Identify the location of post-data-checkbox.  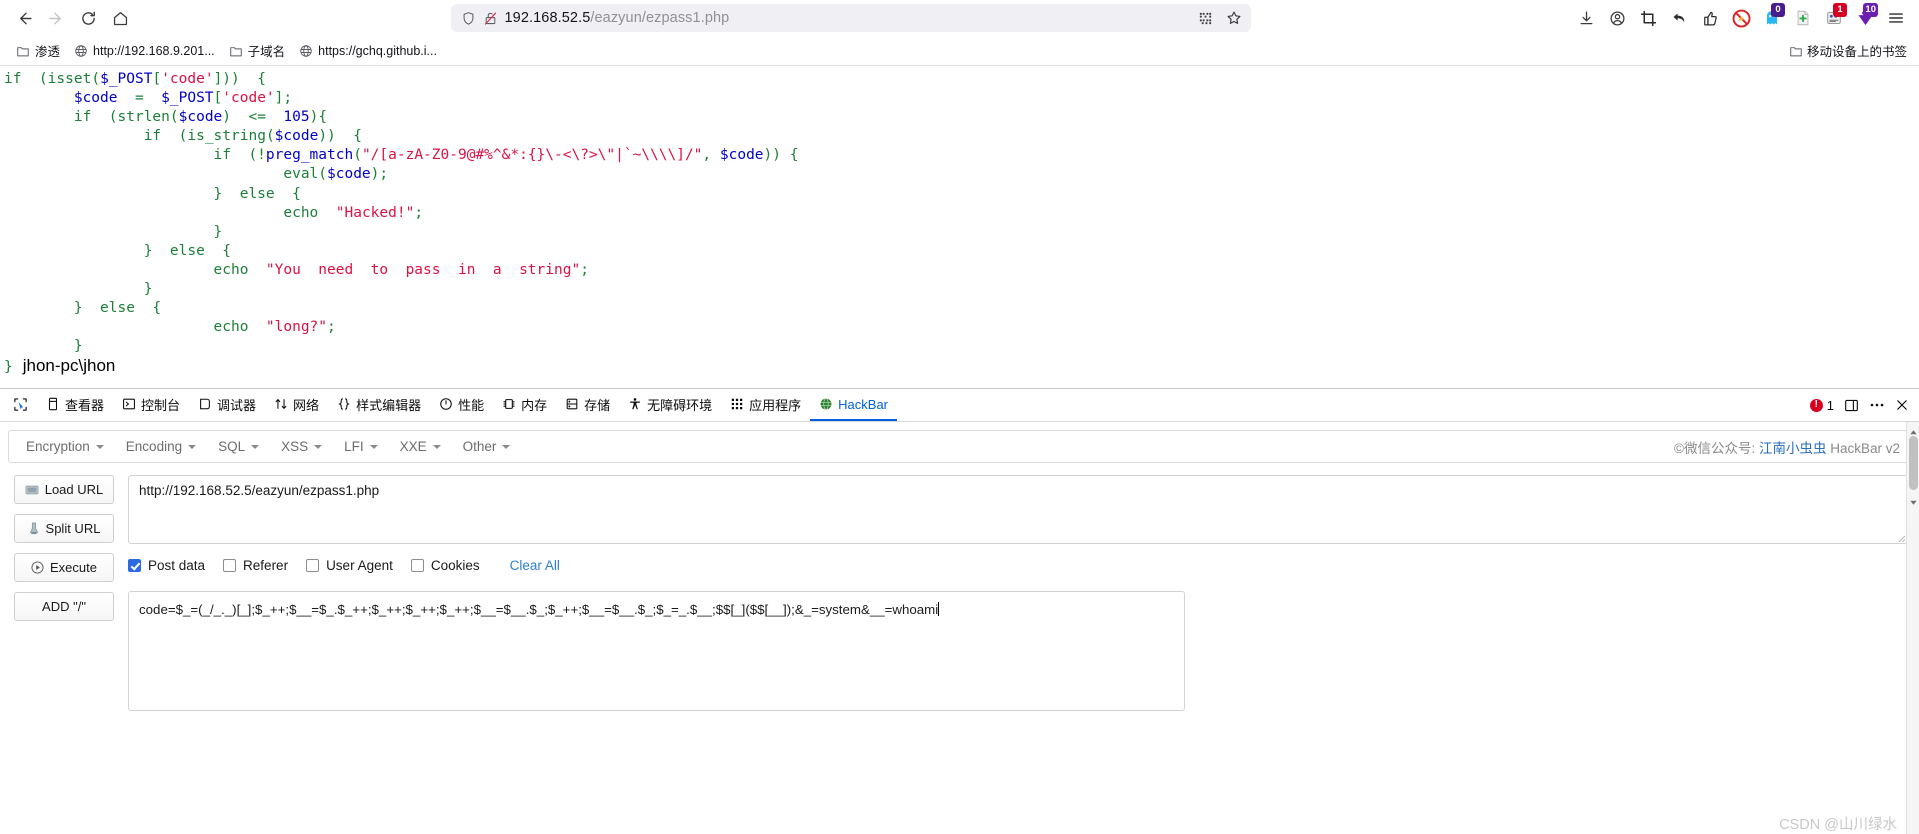
(134, 565).